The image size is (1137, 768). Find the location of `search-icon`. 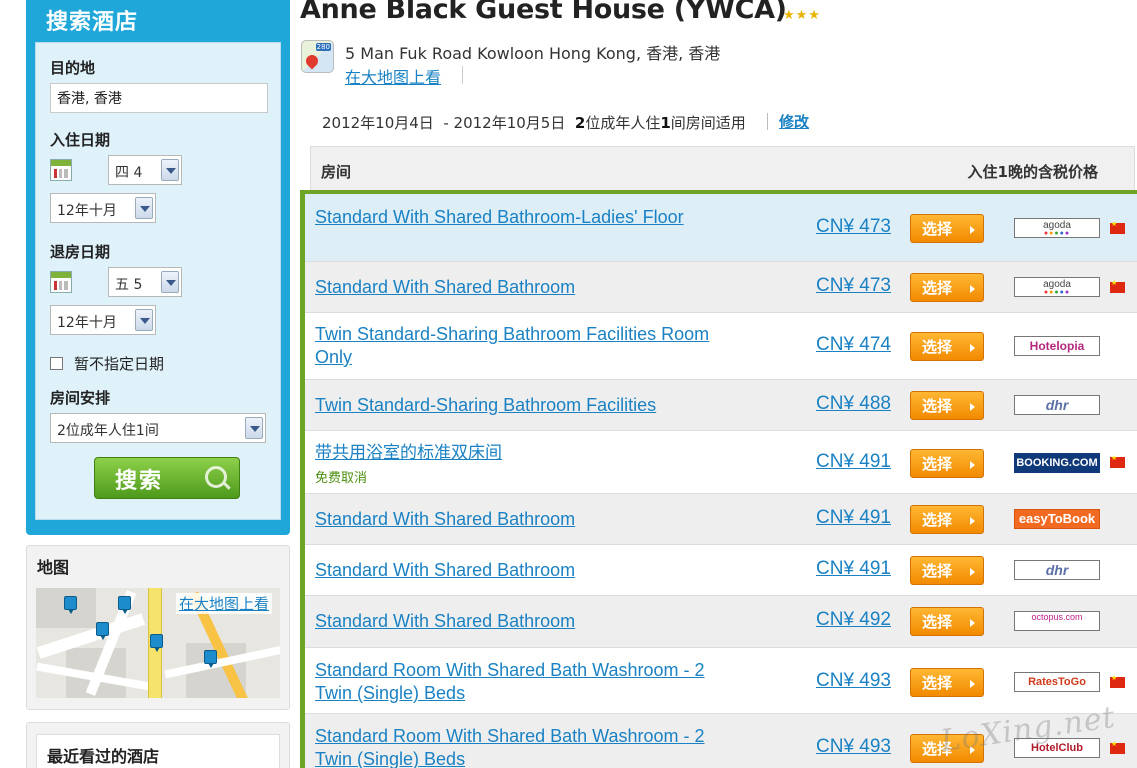

search-icon is located at coordinates (216, 477).